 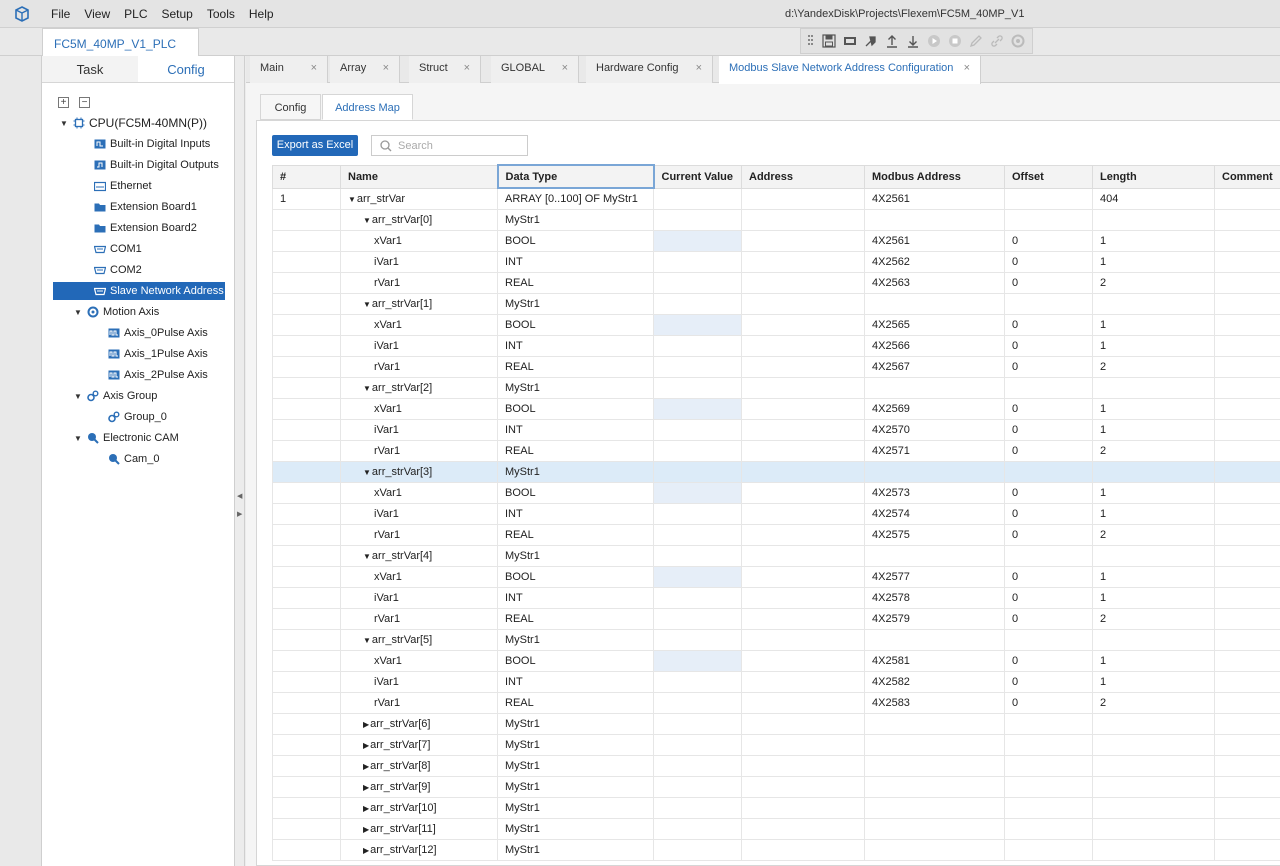 What do you see at coordinates (776, 282) in the screenshot?
I see `table-row: rVar1 REAL 4X2563 0 2` at bounding box center [776, 282].